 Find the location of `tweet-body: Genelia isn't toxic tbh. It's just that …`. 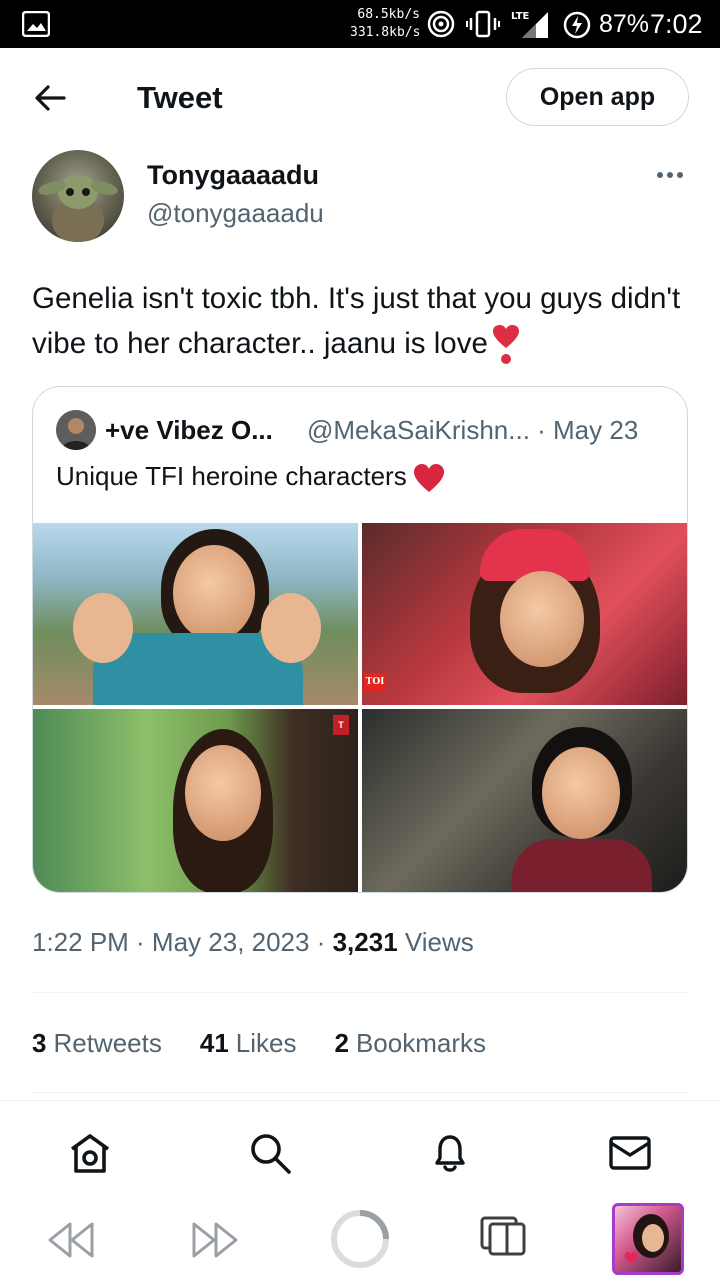

tweet-body: Genelia isn't toxic tbh. It's just that … is located at coordinates (356, 321).